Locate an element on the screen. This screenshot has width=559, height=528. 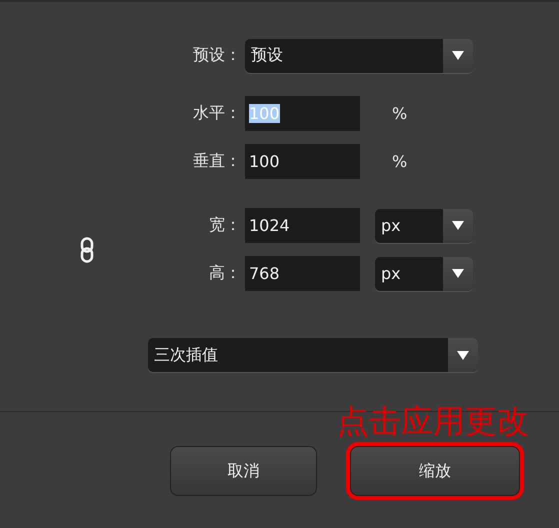
field-label: 水平： is located at coordinates (217, 113).